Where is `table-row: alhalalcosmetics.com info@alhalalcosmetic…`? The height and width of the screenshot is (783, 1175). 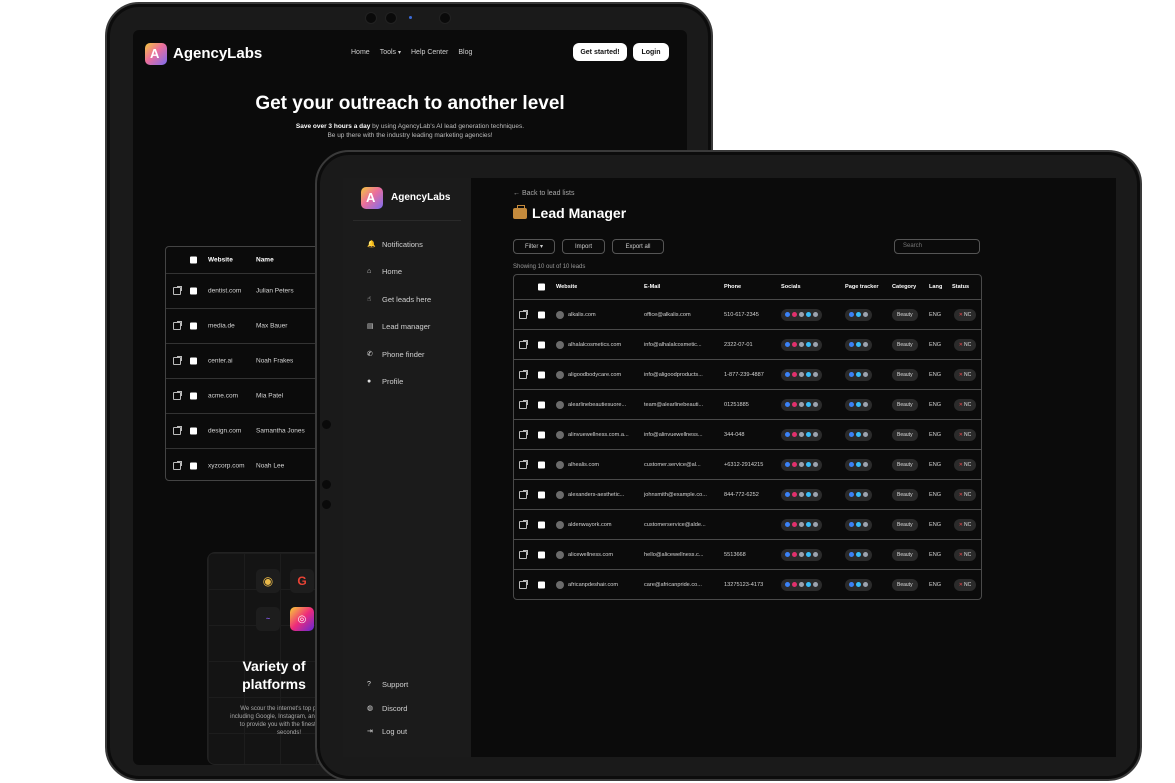 table-row: alhalalcosmetics.com info@alhalalcosmetic… is located at coordinates (747, 344).